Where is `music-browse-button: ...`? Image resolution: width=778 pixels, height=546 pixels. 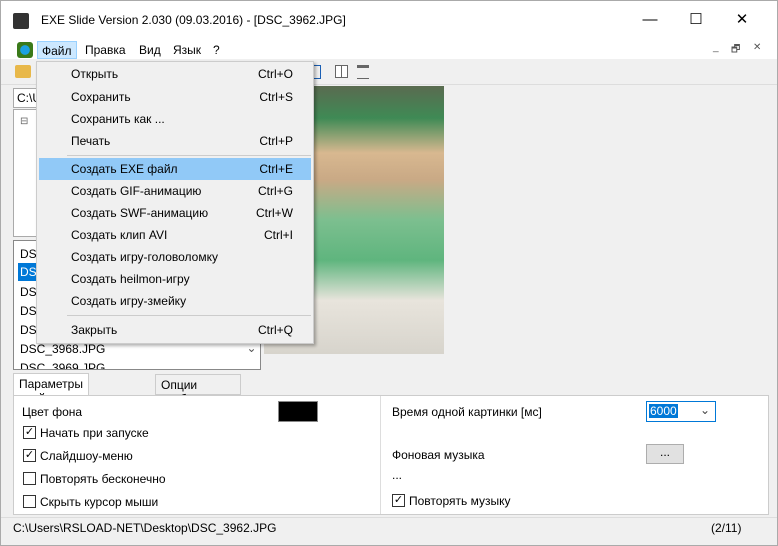
music-browse-button: ... is located at coordinates (665, 454).